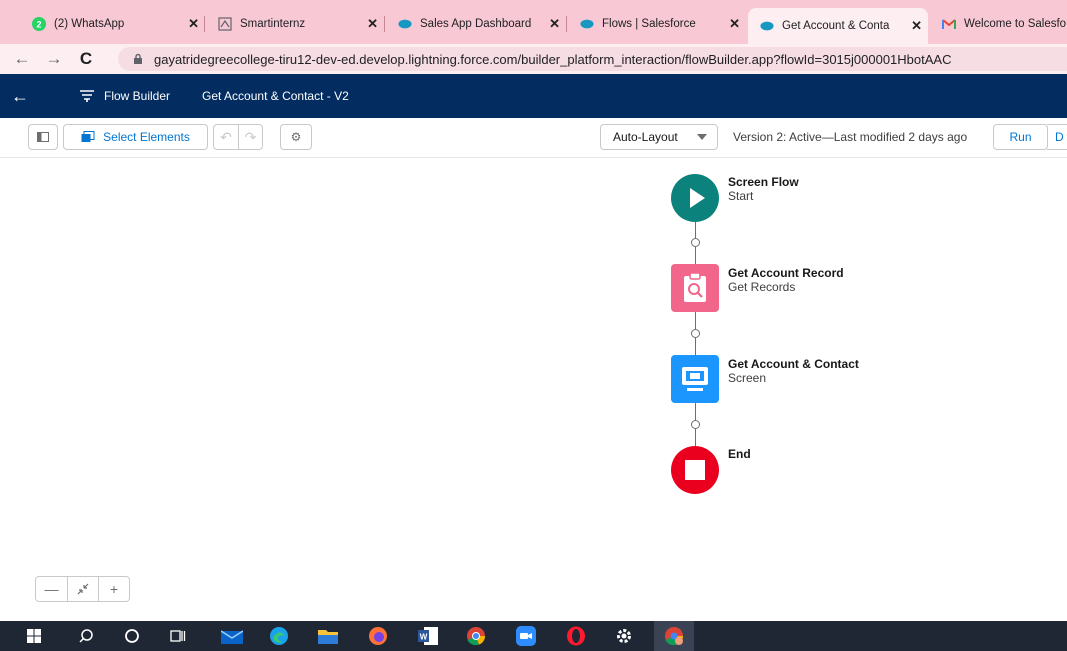  I want to click on tab-smartinternz: Smartinternz ✕, so click(295, 24).